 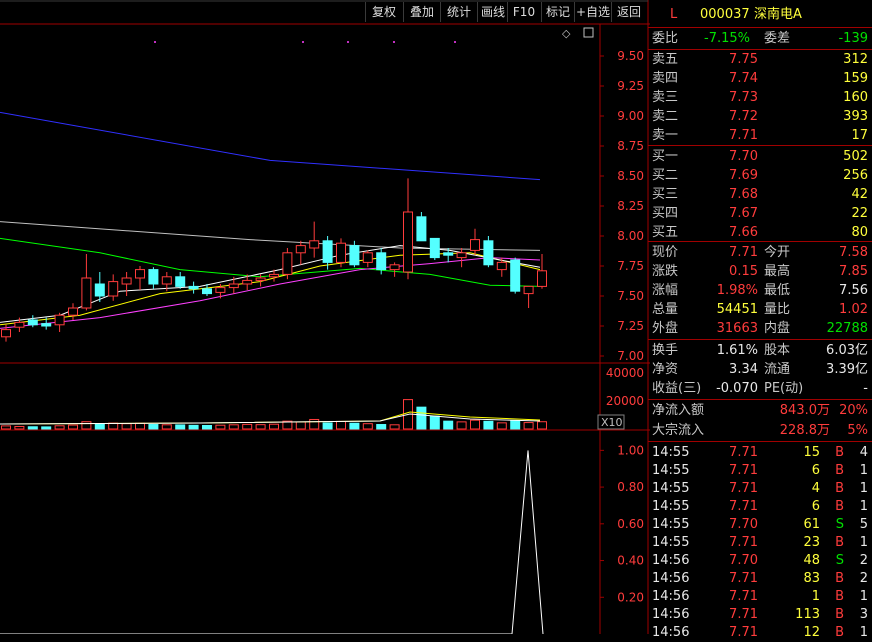 What do you see at coordinates (863, 578) in the screenshot?
I see `tick-count: 2` at bounding box center [863, 578].